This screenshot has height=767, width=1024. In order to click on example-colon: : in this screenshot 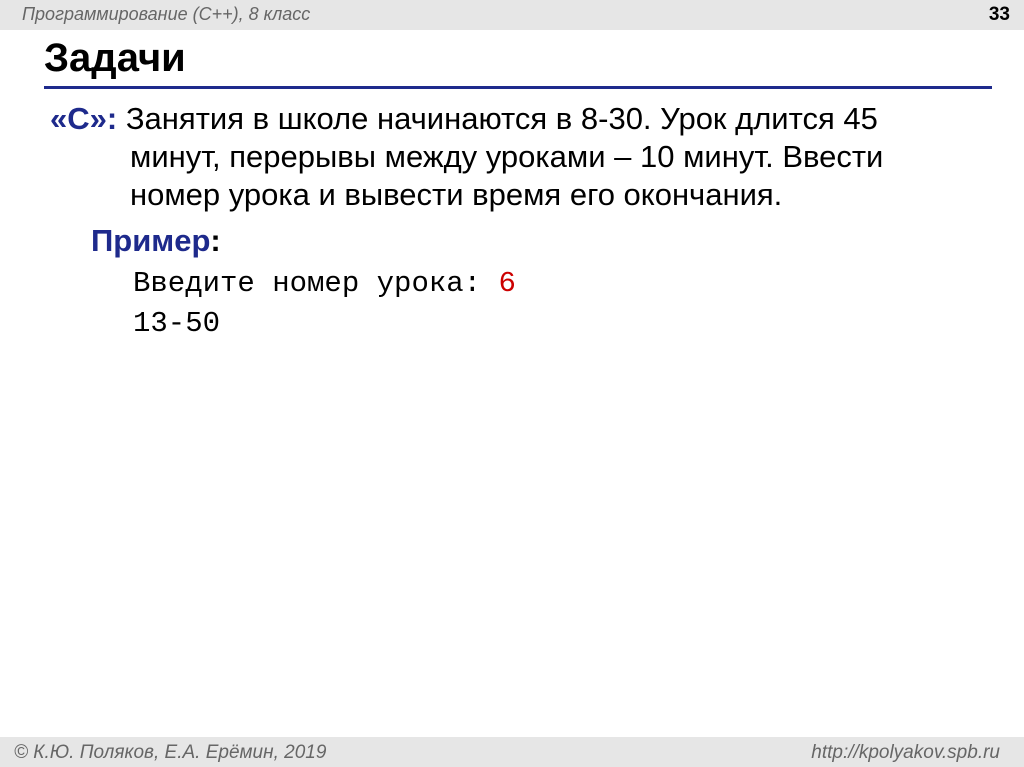, I will do `click(215, 240)`.